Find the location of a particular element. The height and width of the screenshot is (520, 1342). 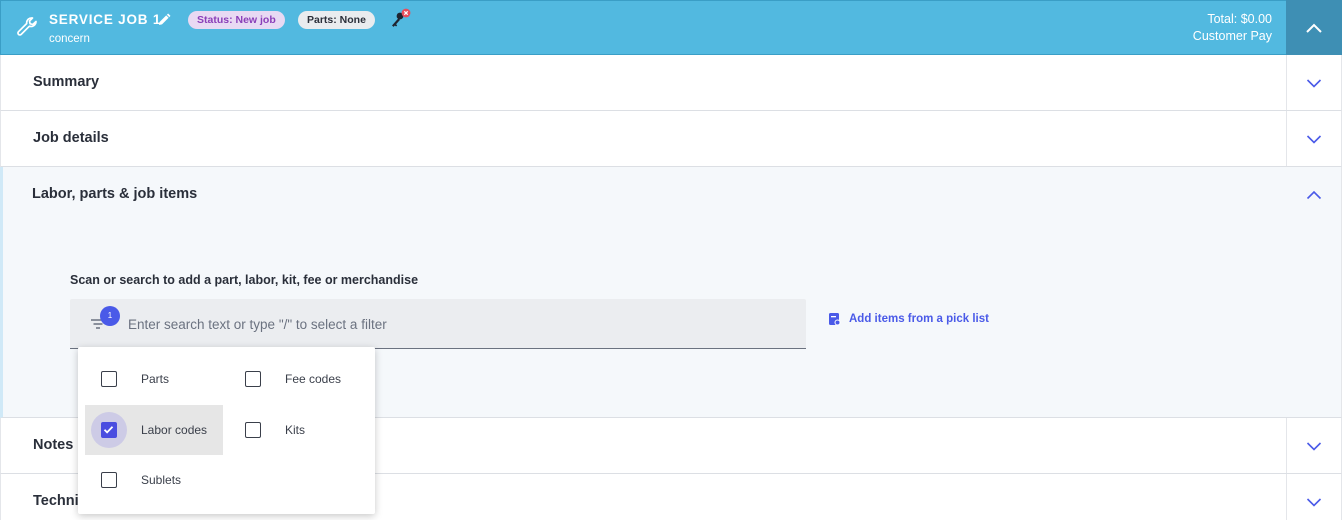

filter-option-kits: Kits is located at coordinates (300, 430).